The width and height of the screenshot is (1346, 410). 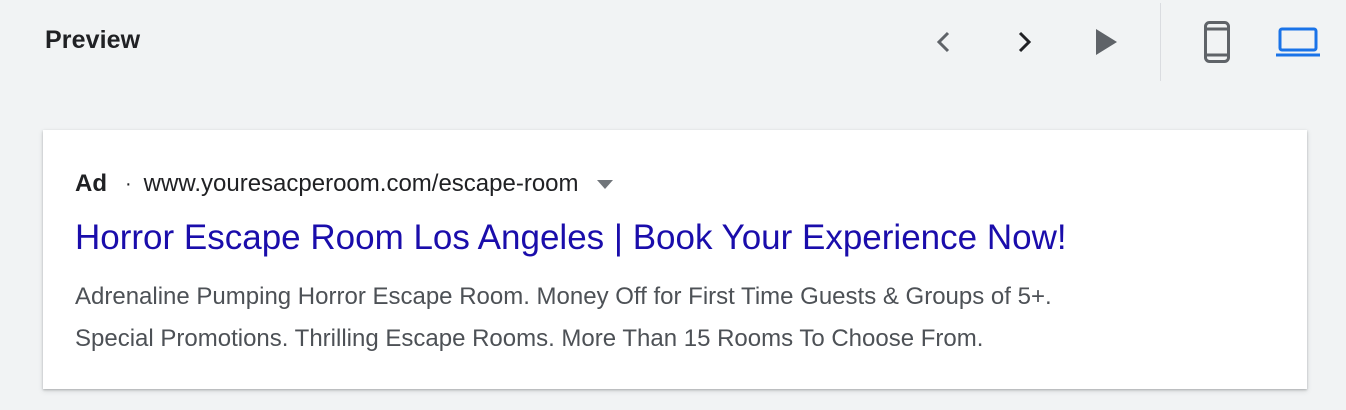 I want to click on dropdown-arrow-icon, so click(x=604, y=184).